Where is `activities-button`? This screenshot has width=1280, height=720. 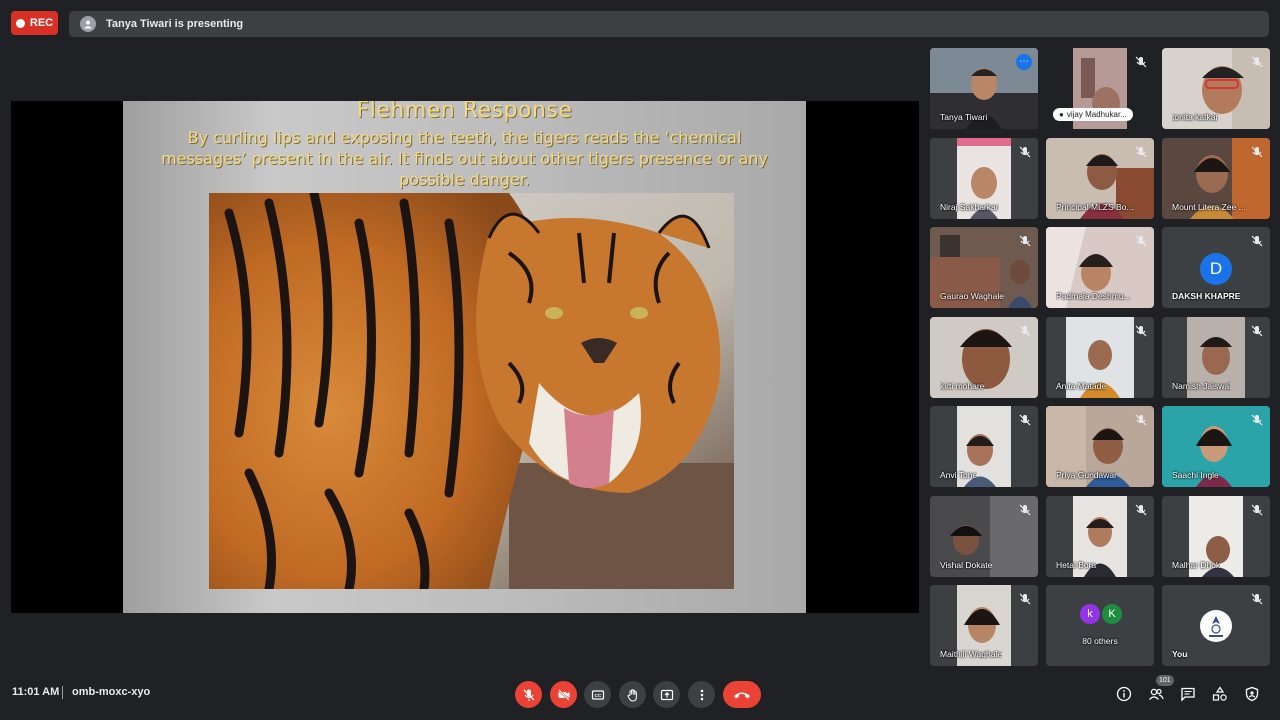
activities-button is located at coordinates (1220, 694).